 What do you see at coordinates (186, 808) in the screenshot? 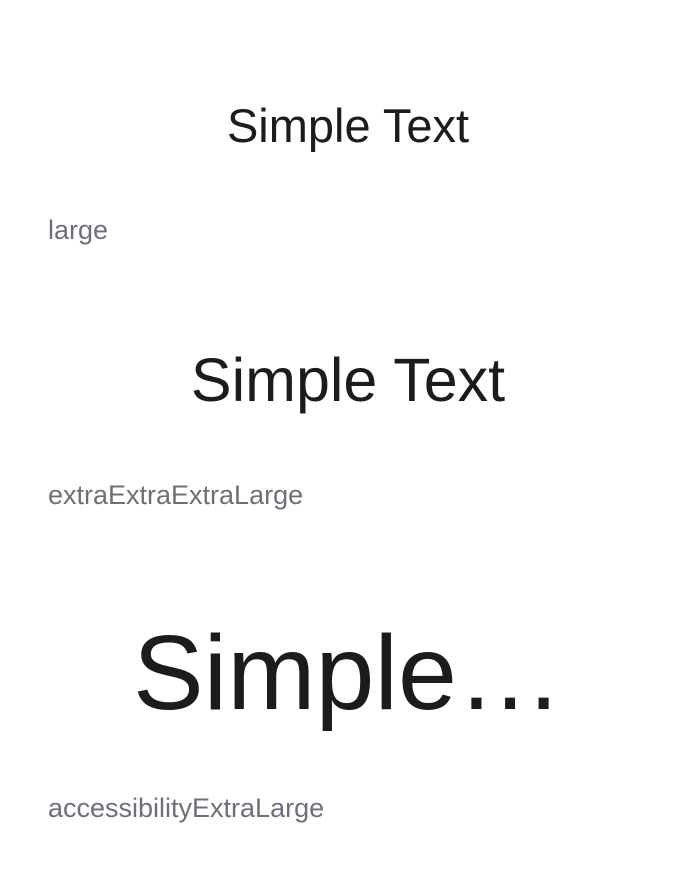
I see `size-label-accessibility-xl: accessibilityExtraLarge` at bounding box center [186, 808].